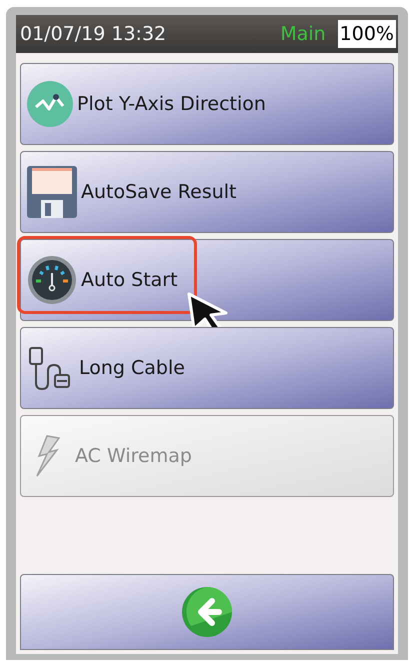 This screenshot has width=410, height=666. What do you see at coordinates (50, 104) in the screenshot?
I see `line-graph-icon` at bounding box center [50, 104].